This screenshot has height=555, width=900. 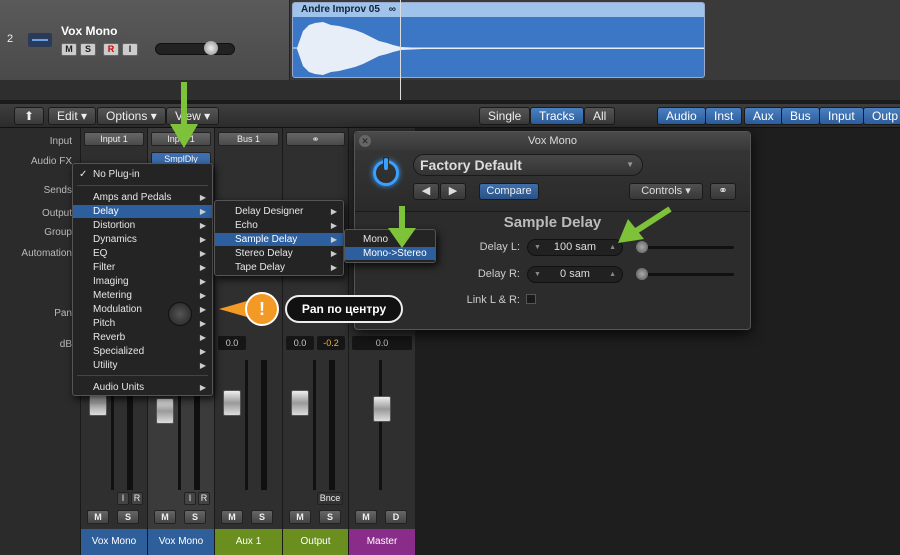 What do you see at coordinates (72, 116) in the screenshot?
I see `edit-menu: Edit ▾` at bounding box center [72, 116].